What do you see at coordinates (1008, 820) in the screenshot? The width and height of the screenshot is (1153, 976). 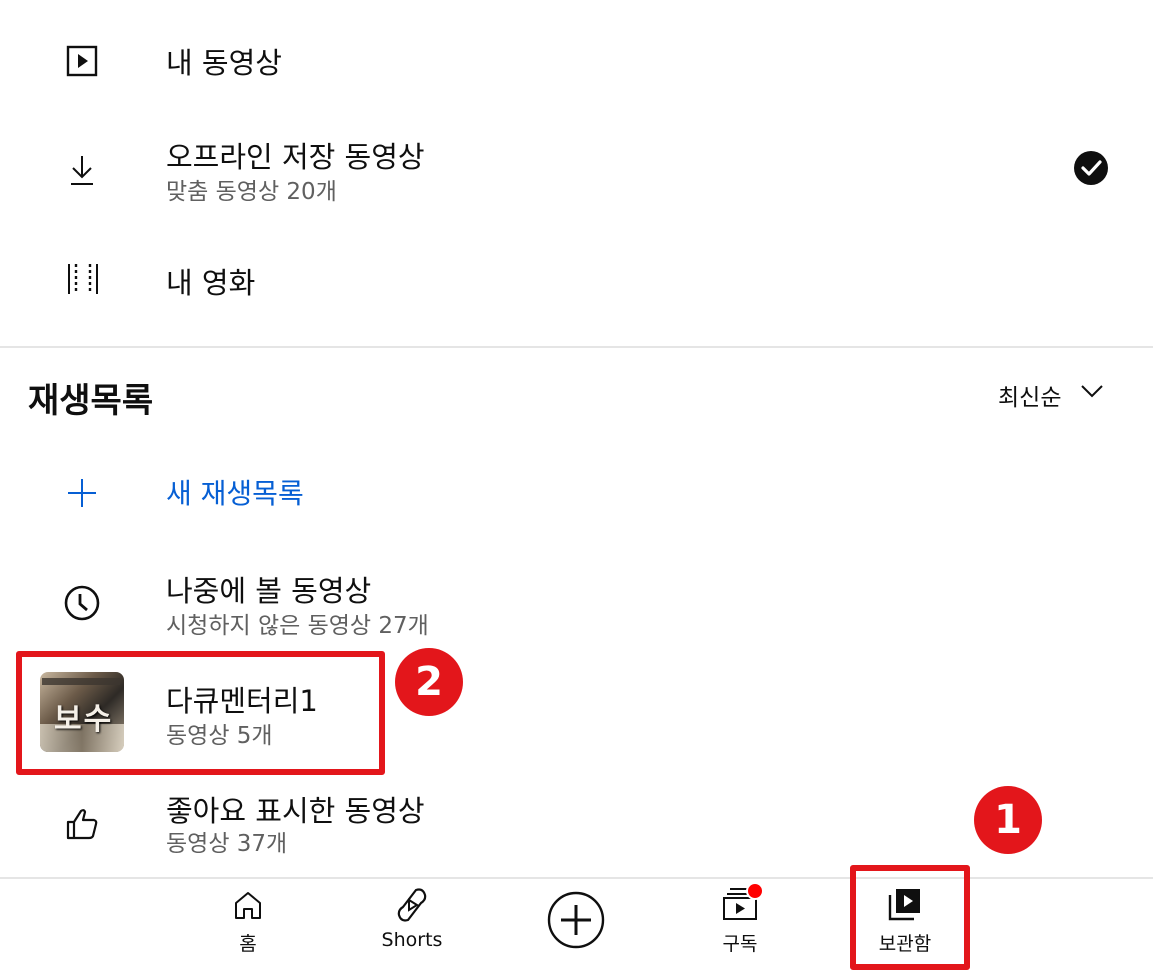 I see `step-badge-1: 1` at bounding box center [1008, 820].